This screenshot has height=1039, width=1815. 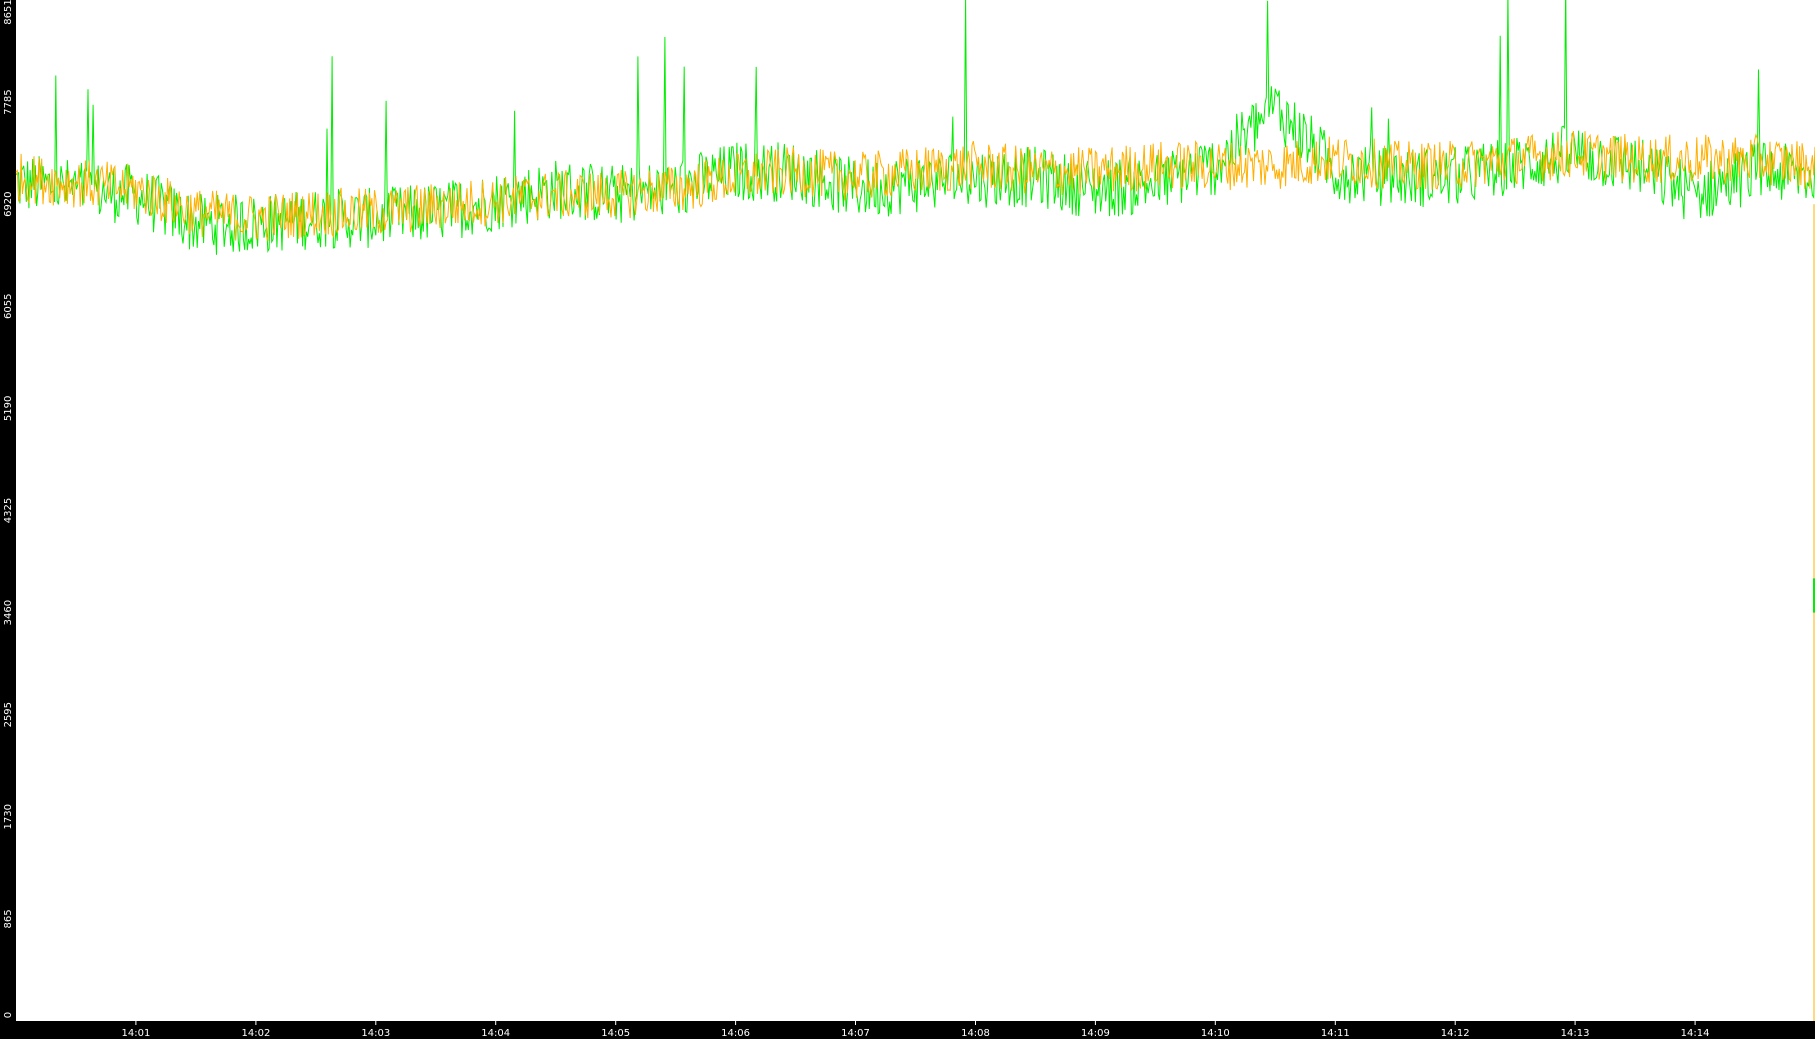 I want to click on x-tick-label: 14:07, so click(x=855, y=1033).